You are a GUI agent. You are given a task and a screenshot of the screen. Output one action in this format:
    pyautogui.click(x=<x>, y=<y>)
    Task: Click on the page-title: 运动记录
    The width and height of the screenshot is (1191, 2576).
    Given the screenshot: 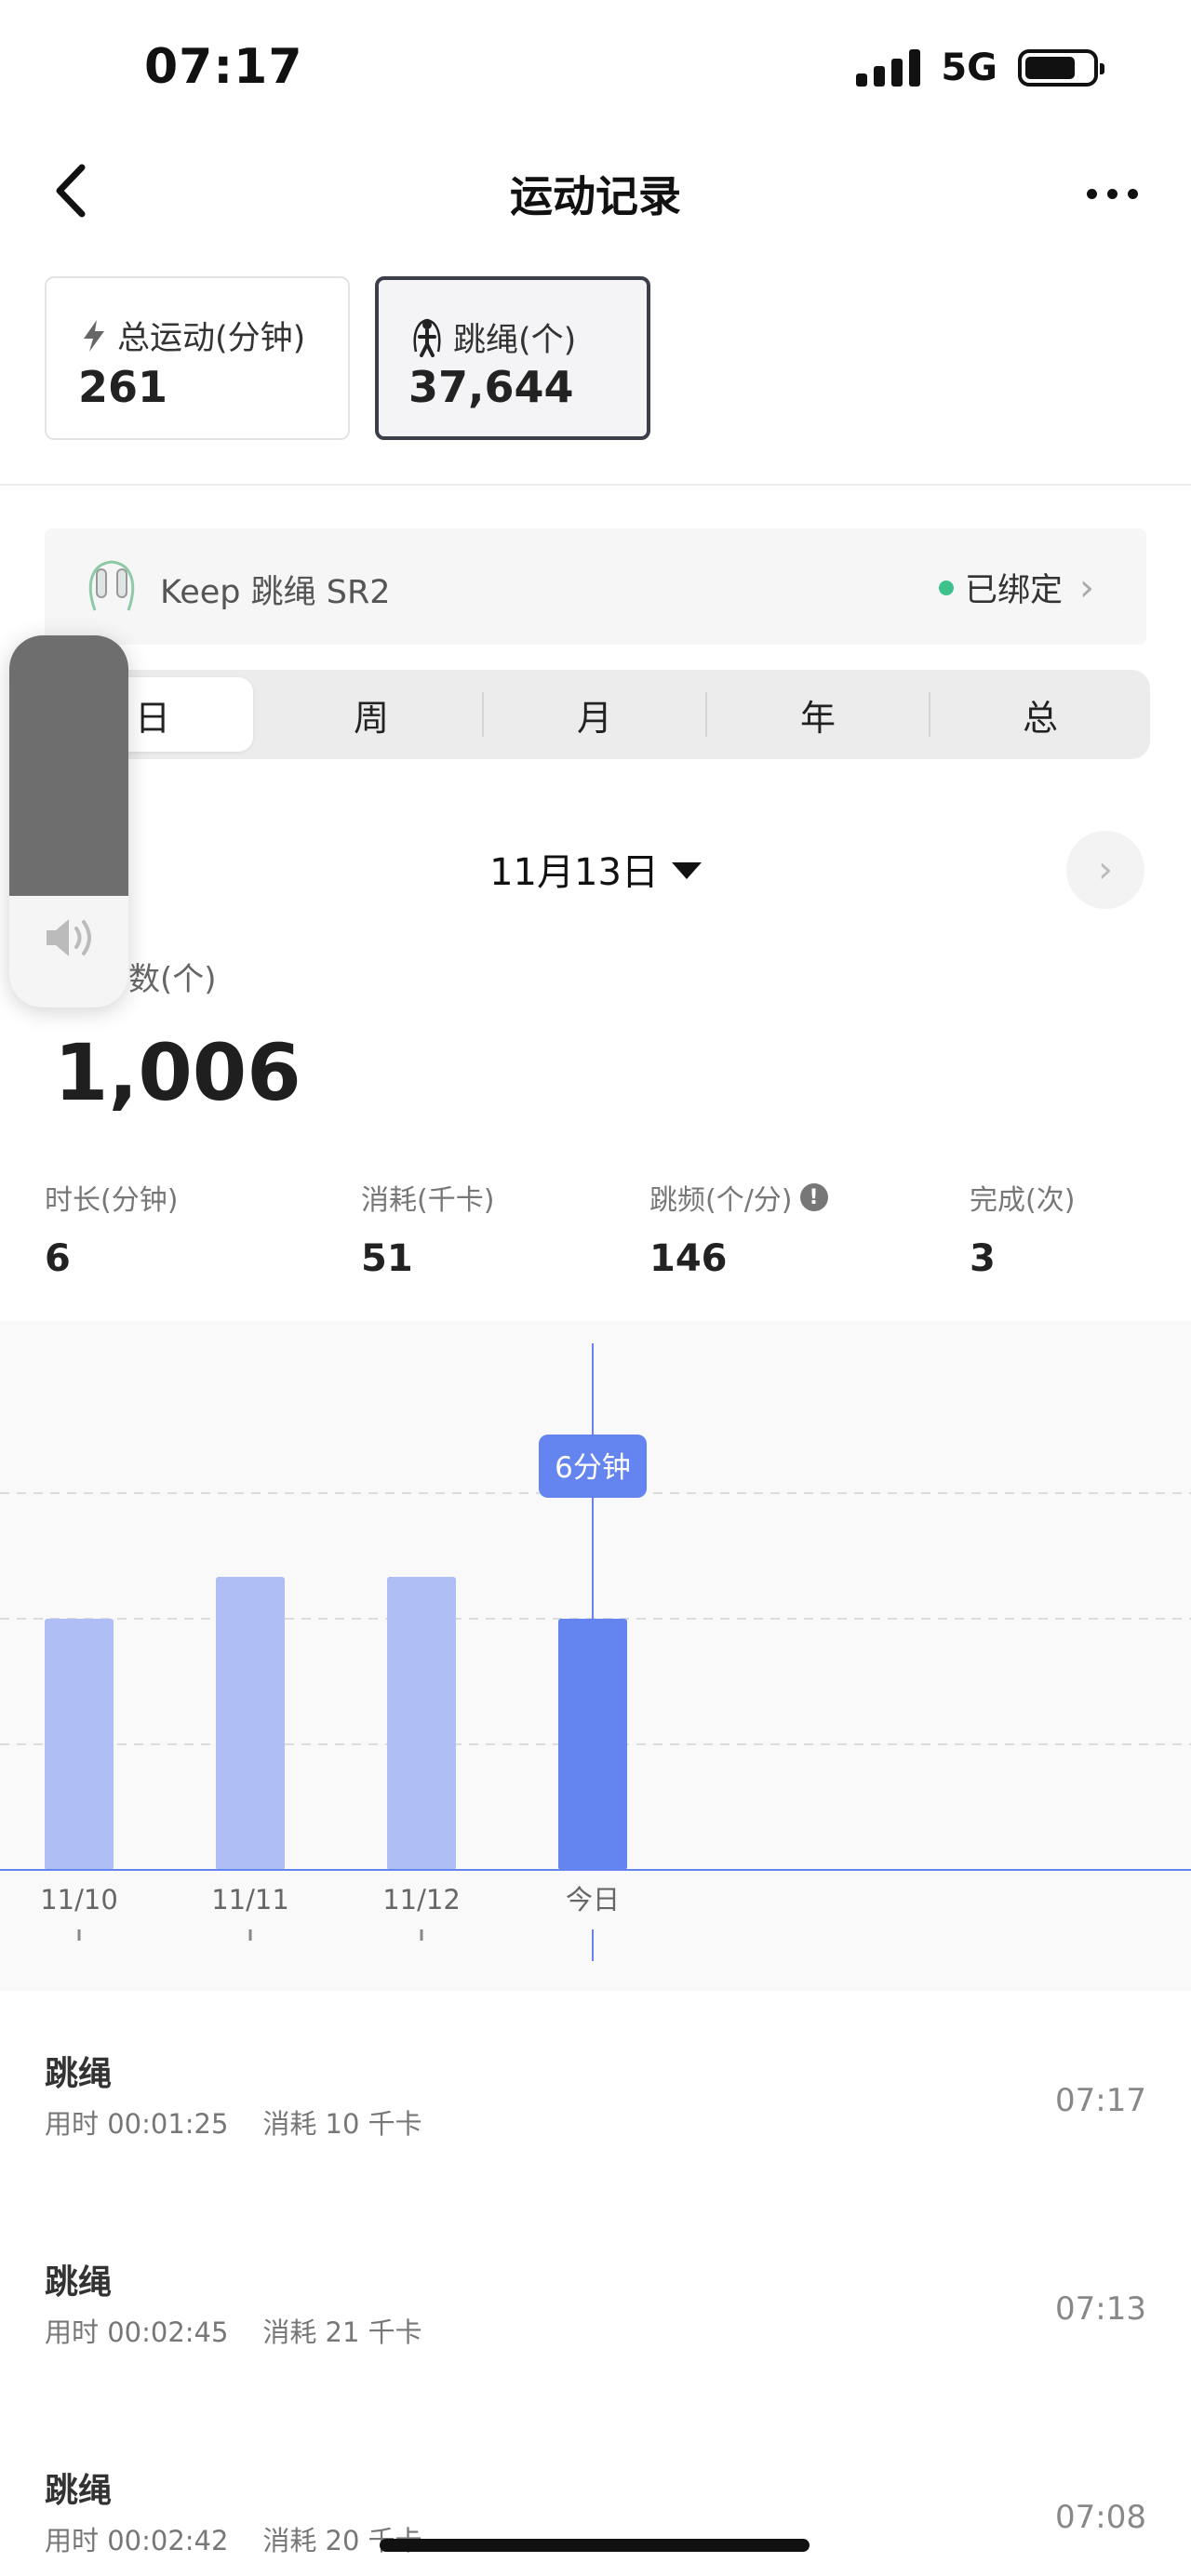 What is the action you would take?
    pyautogui.click(x=595, y=196)
    